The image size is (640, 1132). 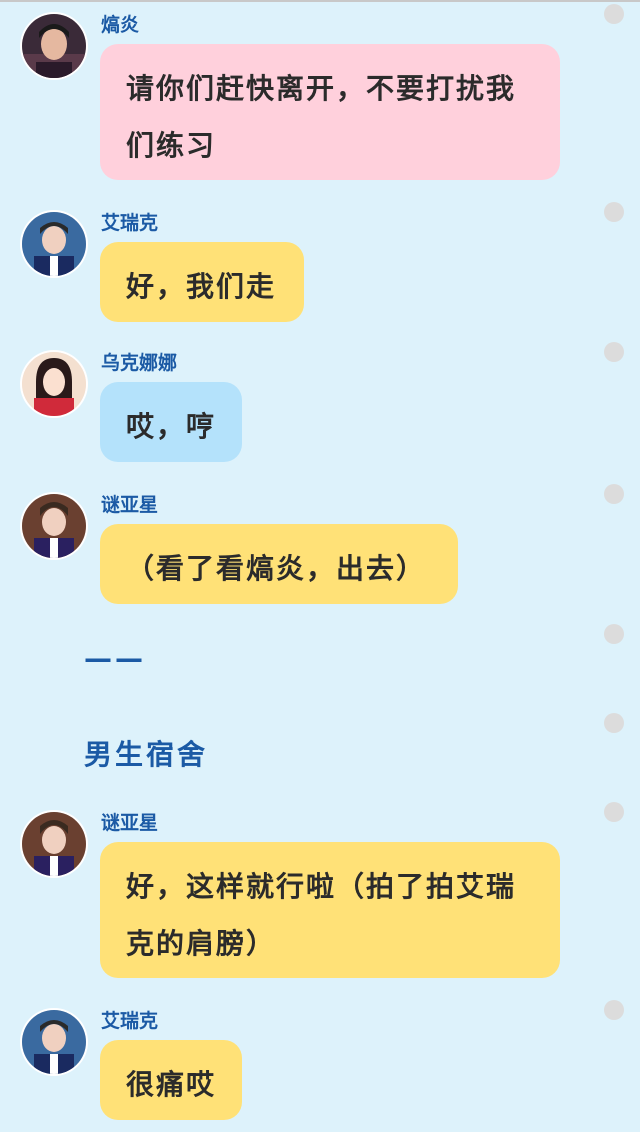 What do you see at coordinates (276, 568) in the screenshot?
I see `message-text: （看了看熇炎，出去）` at bounding box center [276, 568].